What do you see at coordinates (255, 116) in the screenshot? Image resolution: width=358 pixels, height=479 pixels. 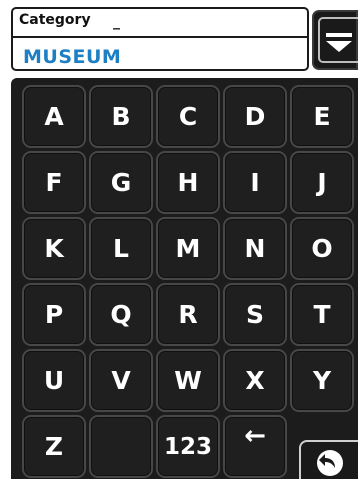 I see `key-d: D` at bounding box center [255, 116].